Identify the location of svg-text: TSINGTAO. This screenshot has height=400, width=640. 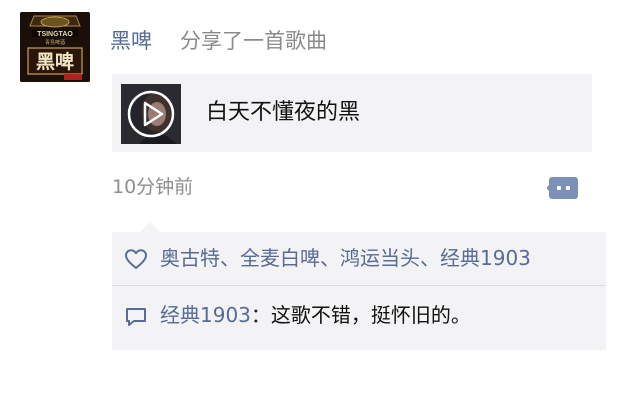
(55, 34).